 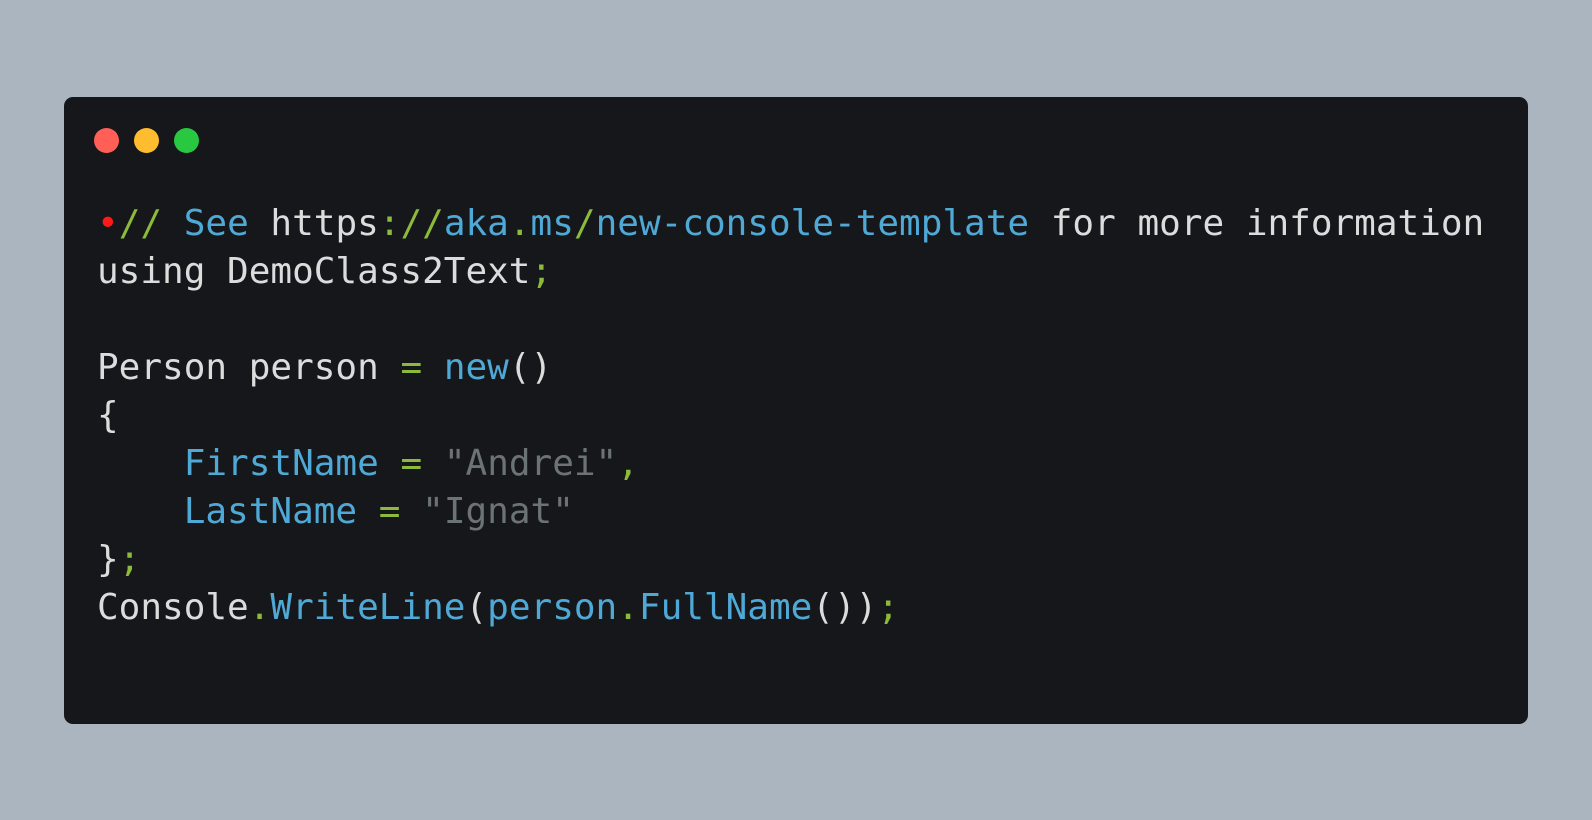 What do you see at coordinates (530, 463) in the screenshot?
I see `code-string: "Andrei"` at bounding box center [530, 463].